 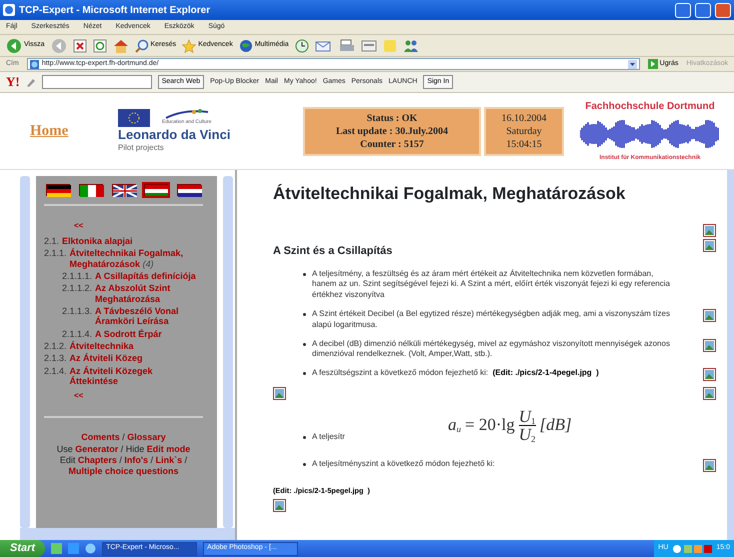 What do you see at coordinates (23, 548) in the screenshot?
I see `start-button: Start` at bounding box center [23, 548].